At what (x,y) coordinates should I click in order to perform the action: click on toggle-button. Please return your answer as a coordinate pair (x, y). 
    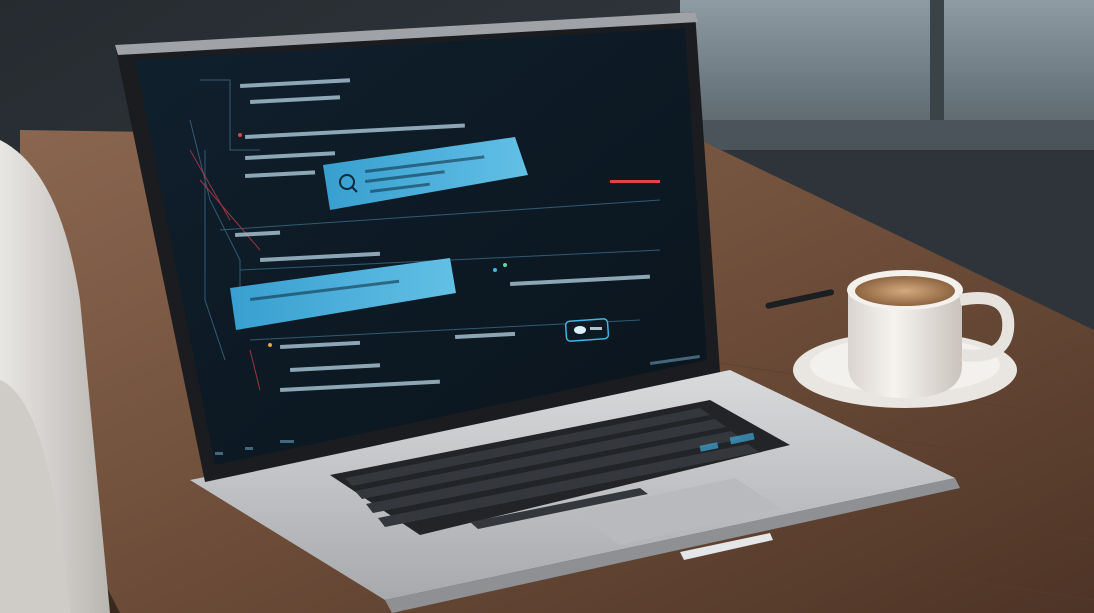
    Looking at the image, I should click on (587, 330).